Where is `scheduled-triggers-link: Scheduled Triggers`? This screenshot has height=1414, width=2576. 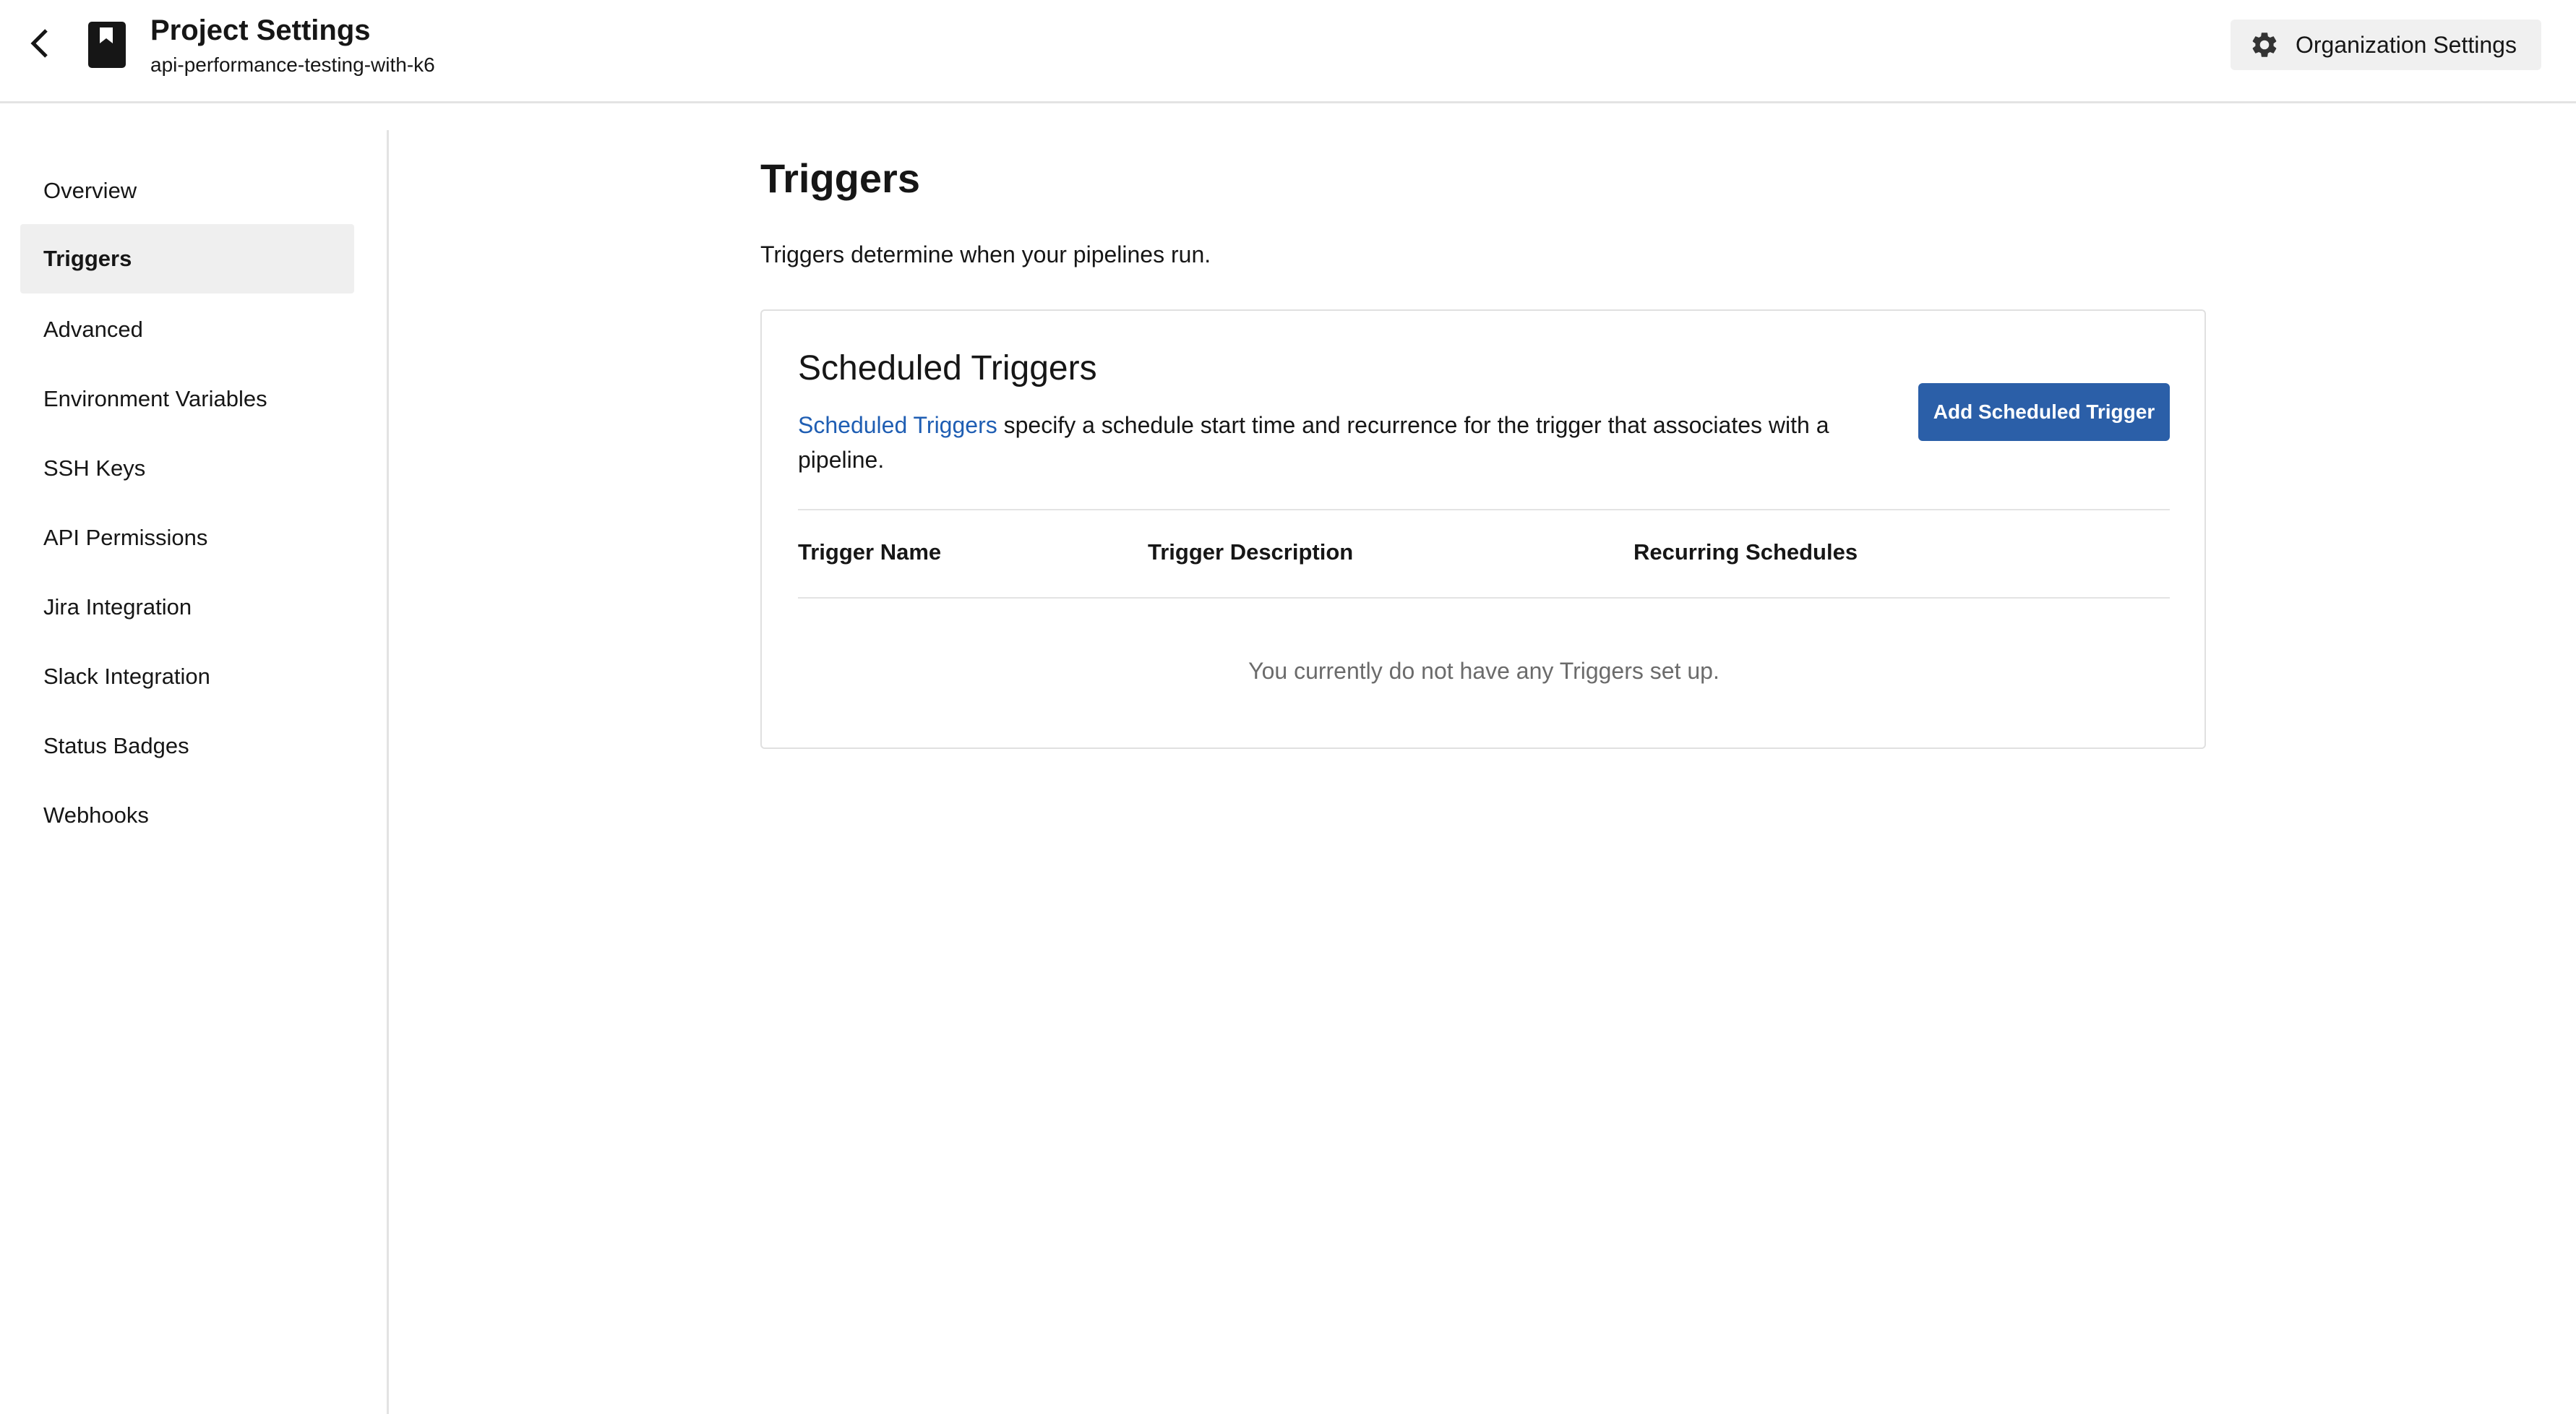 scheduled-triggers-link: Scheduled Triggers is located at coordinates (898, 425).